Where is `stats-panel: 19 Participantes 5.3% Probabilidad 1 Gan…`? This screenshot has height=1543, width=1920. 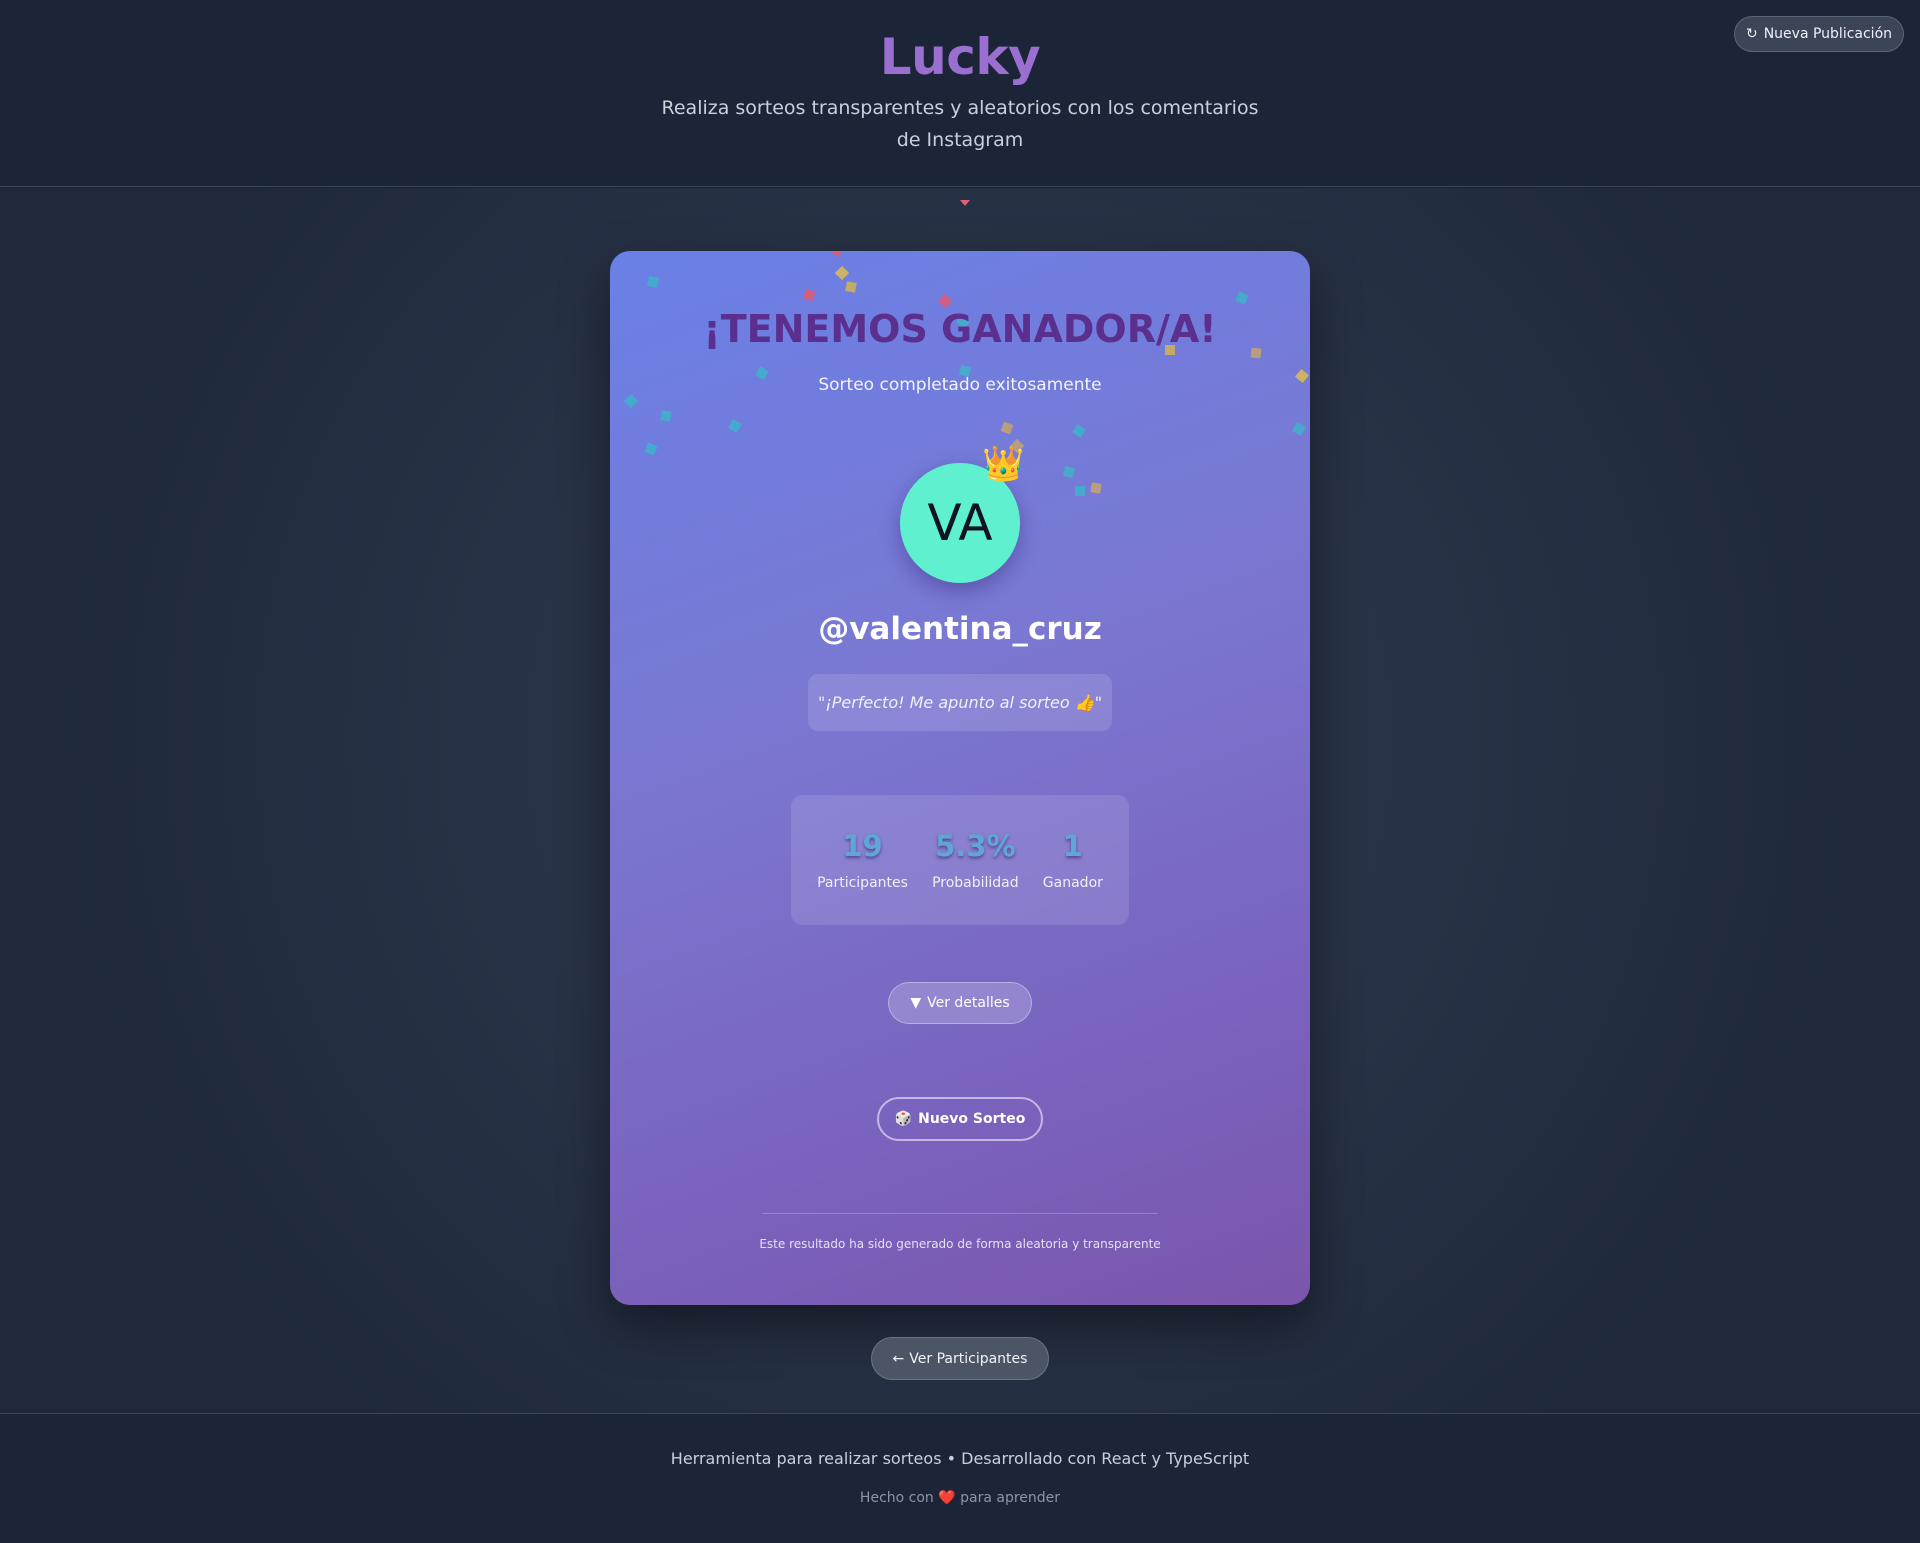
stats-panel: 19 Participantes 5.3% Probabilidad 1 Gan… is located at coordinates (960, 860).